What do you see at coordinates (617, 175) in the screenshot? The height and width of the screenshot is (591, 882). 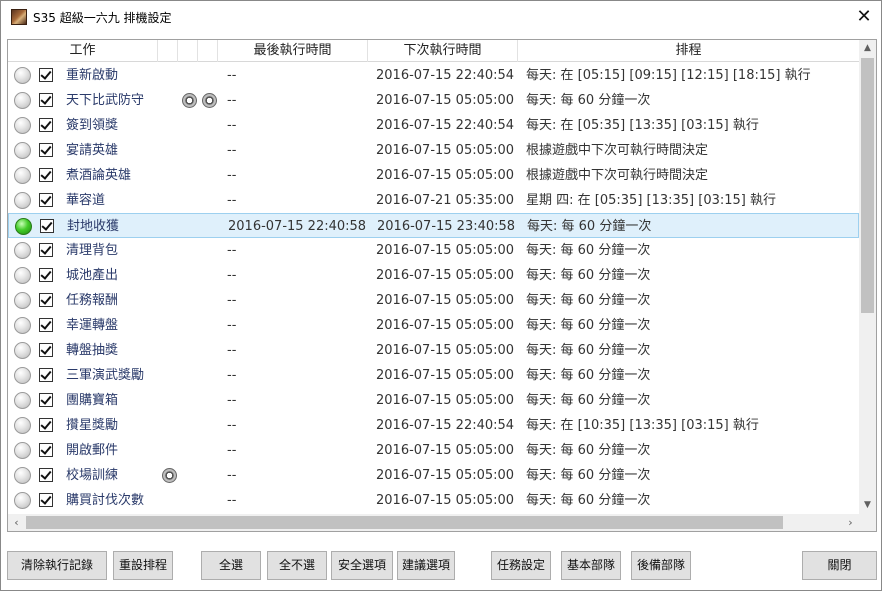 I see `schedule-text: 根據遊戲中下次可執行時間決定` at bounding box center [617, 175].